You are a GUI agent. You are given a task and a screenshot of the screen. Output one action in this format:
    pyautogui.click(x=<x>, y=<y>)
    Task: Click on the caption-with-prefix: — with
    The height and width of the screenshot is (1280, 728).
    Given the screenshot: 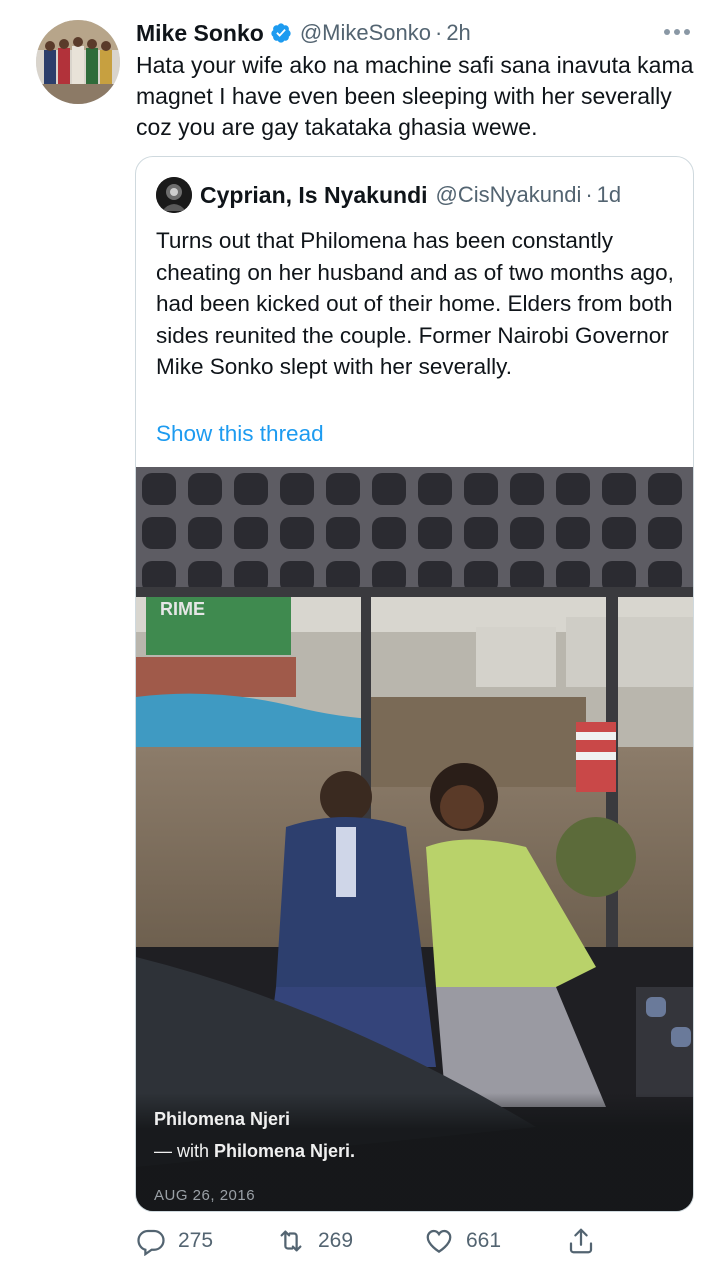 What is the action you would take?
    pyautogui.click(x=184, y=1151)
    